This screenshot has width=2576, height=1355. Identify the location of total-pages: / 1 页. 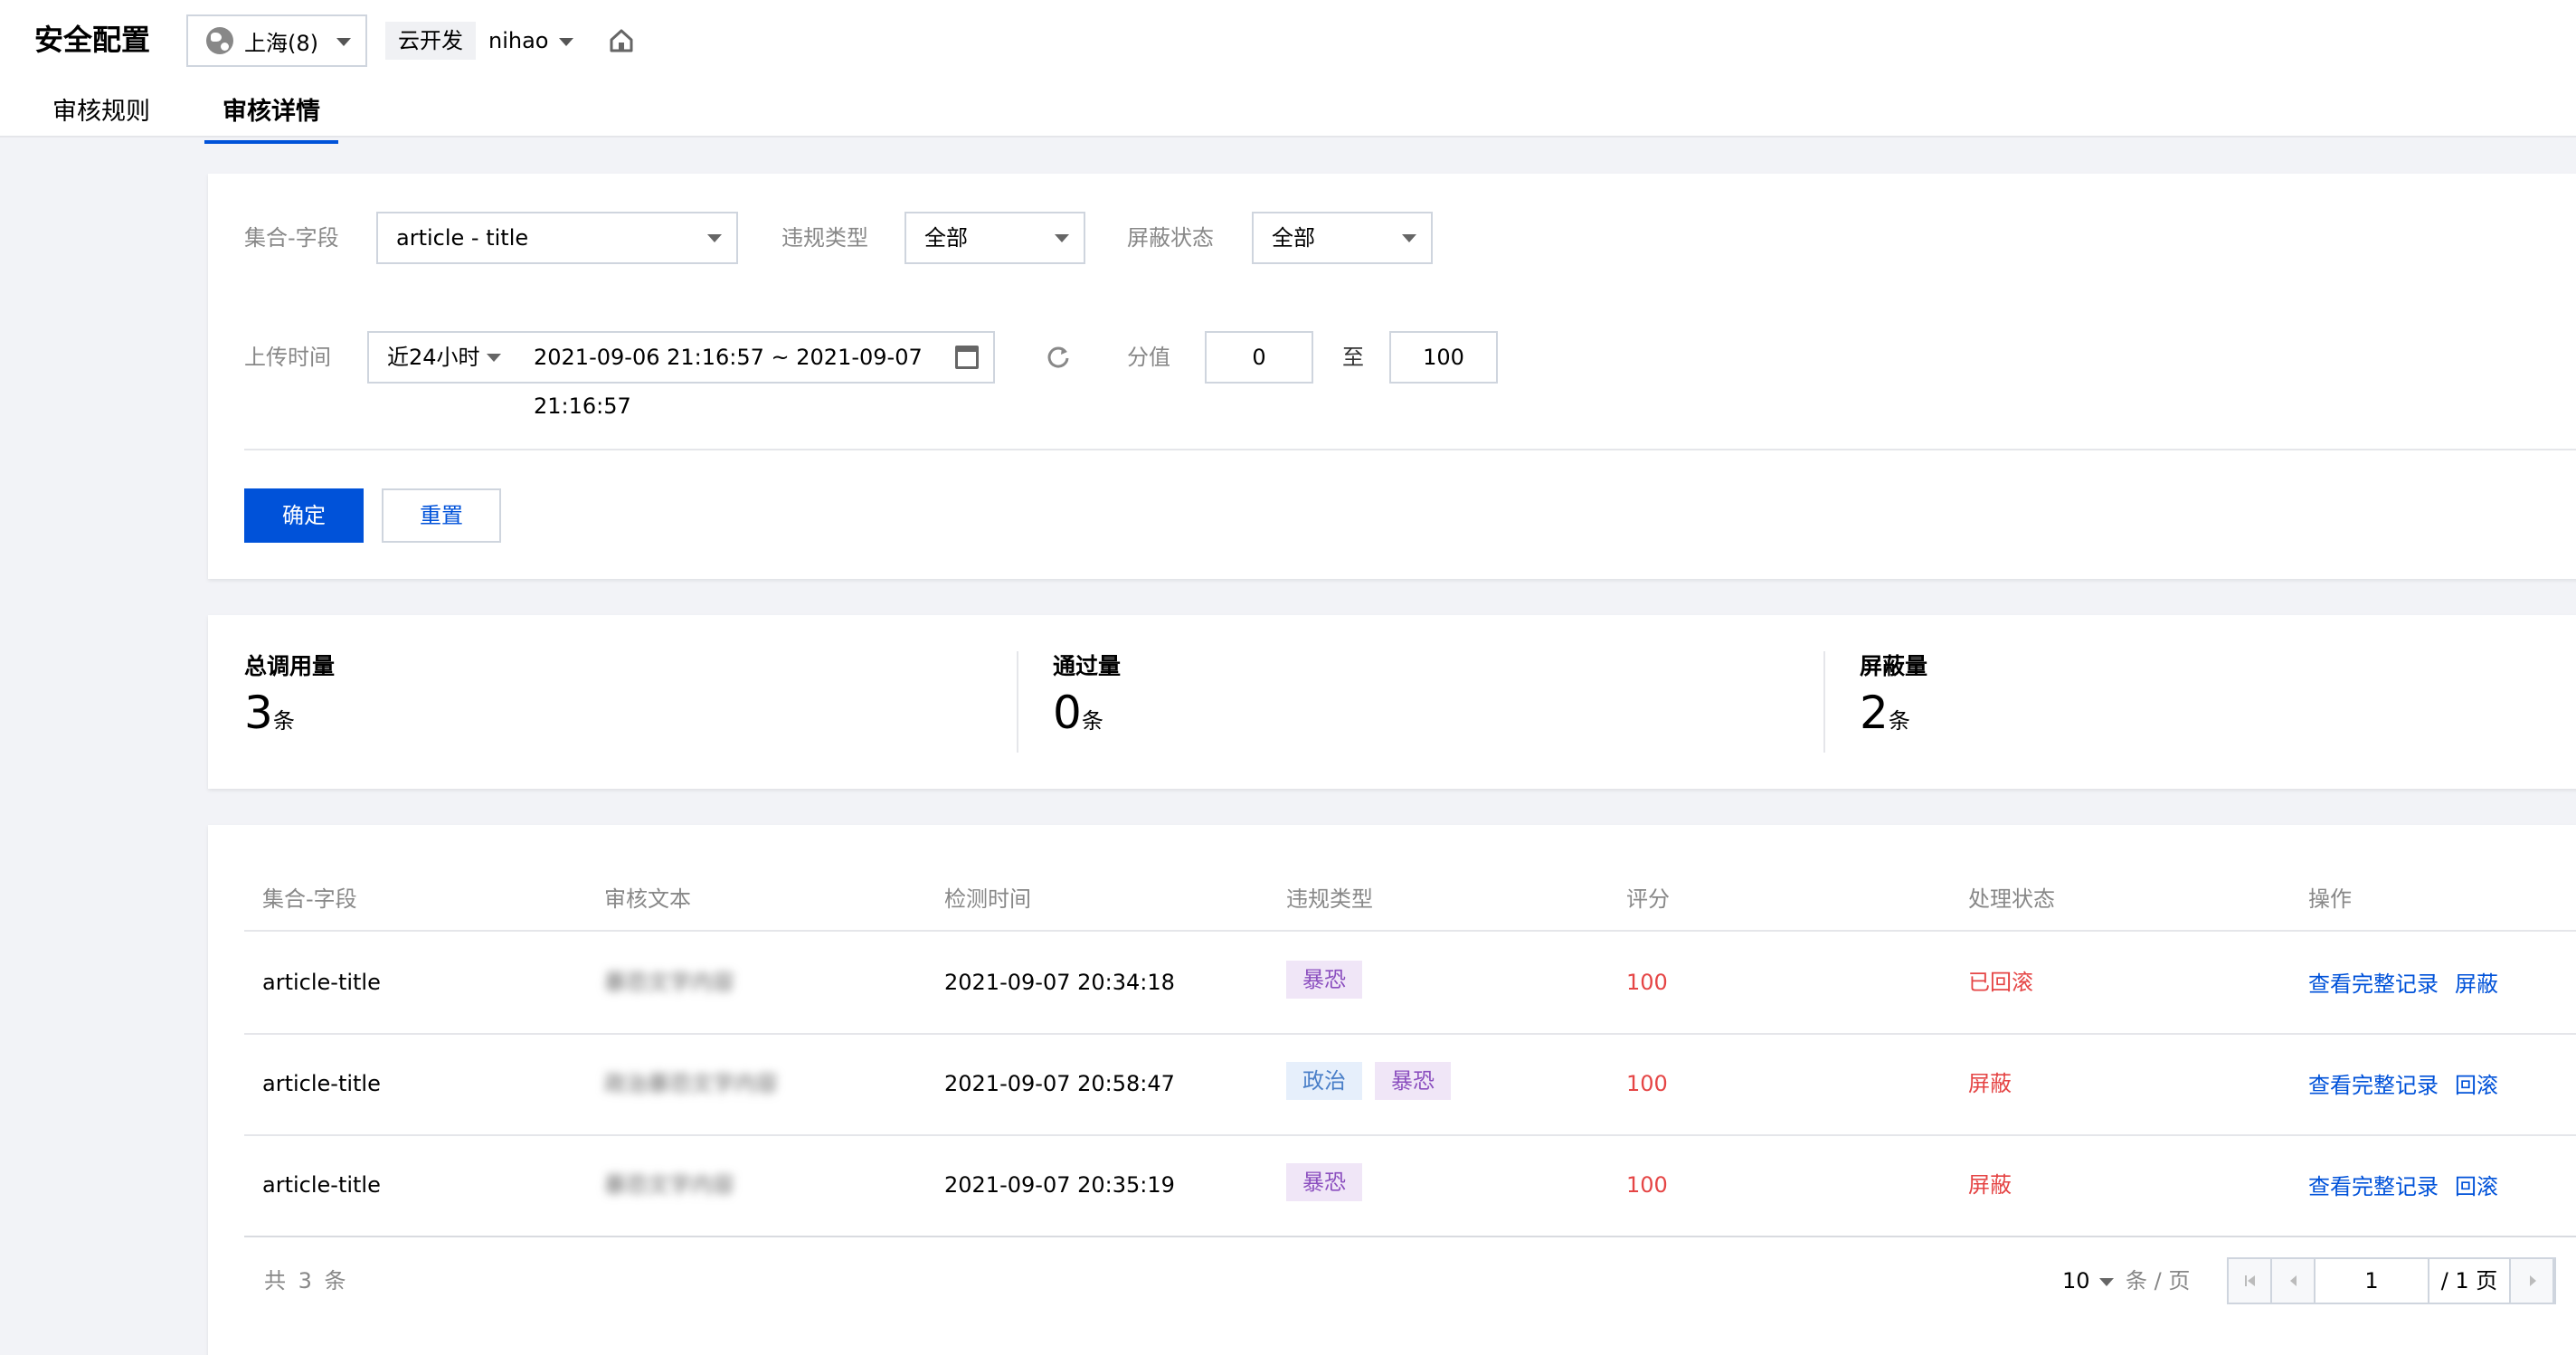
(2470, 1281).